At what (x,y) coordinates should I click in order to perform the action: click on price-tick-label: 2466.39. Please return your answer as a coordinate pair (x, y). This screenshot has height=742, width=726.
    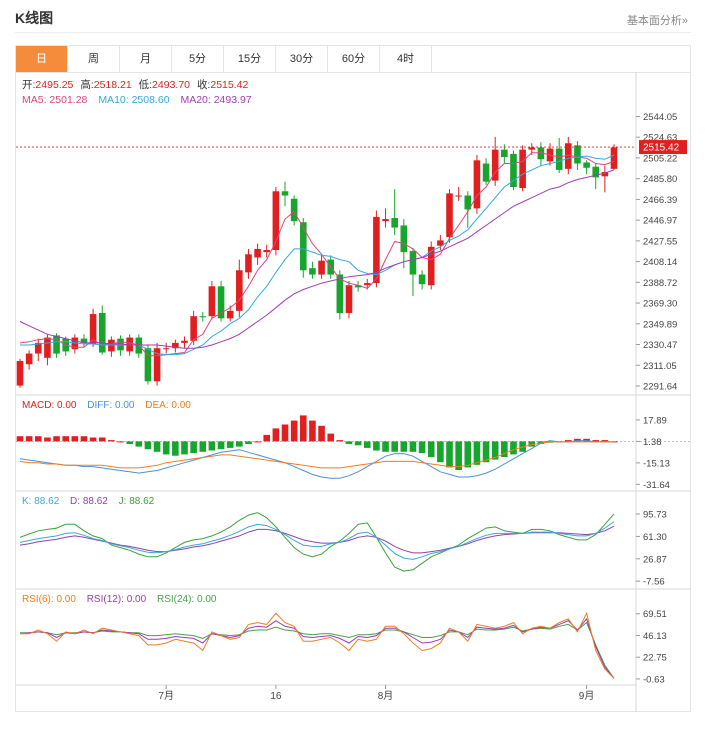
    Looking at the image, I should click on (660, 200).